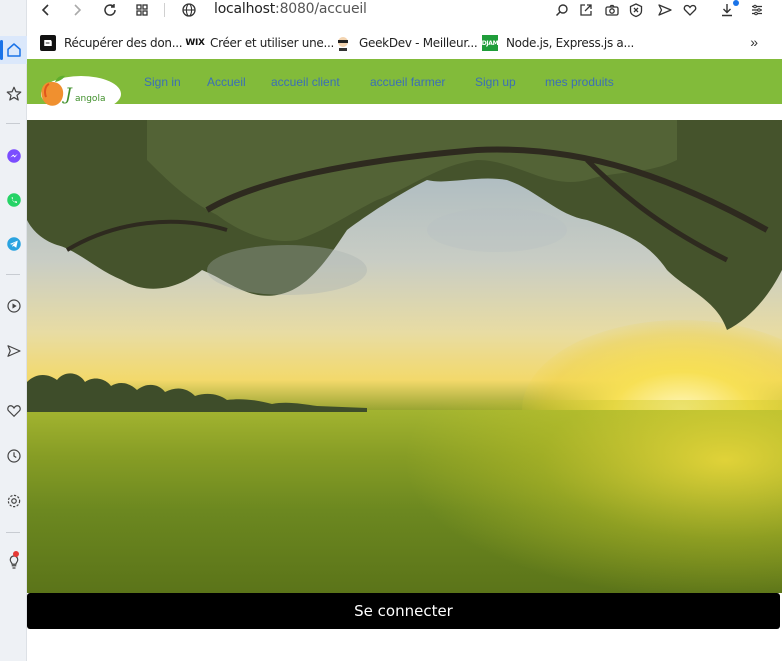  What do you see at coordinates (77, 10) in the screenshot?
I see `forward-icon` at bounding box center [77, 10].